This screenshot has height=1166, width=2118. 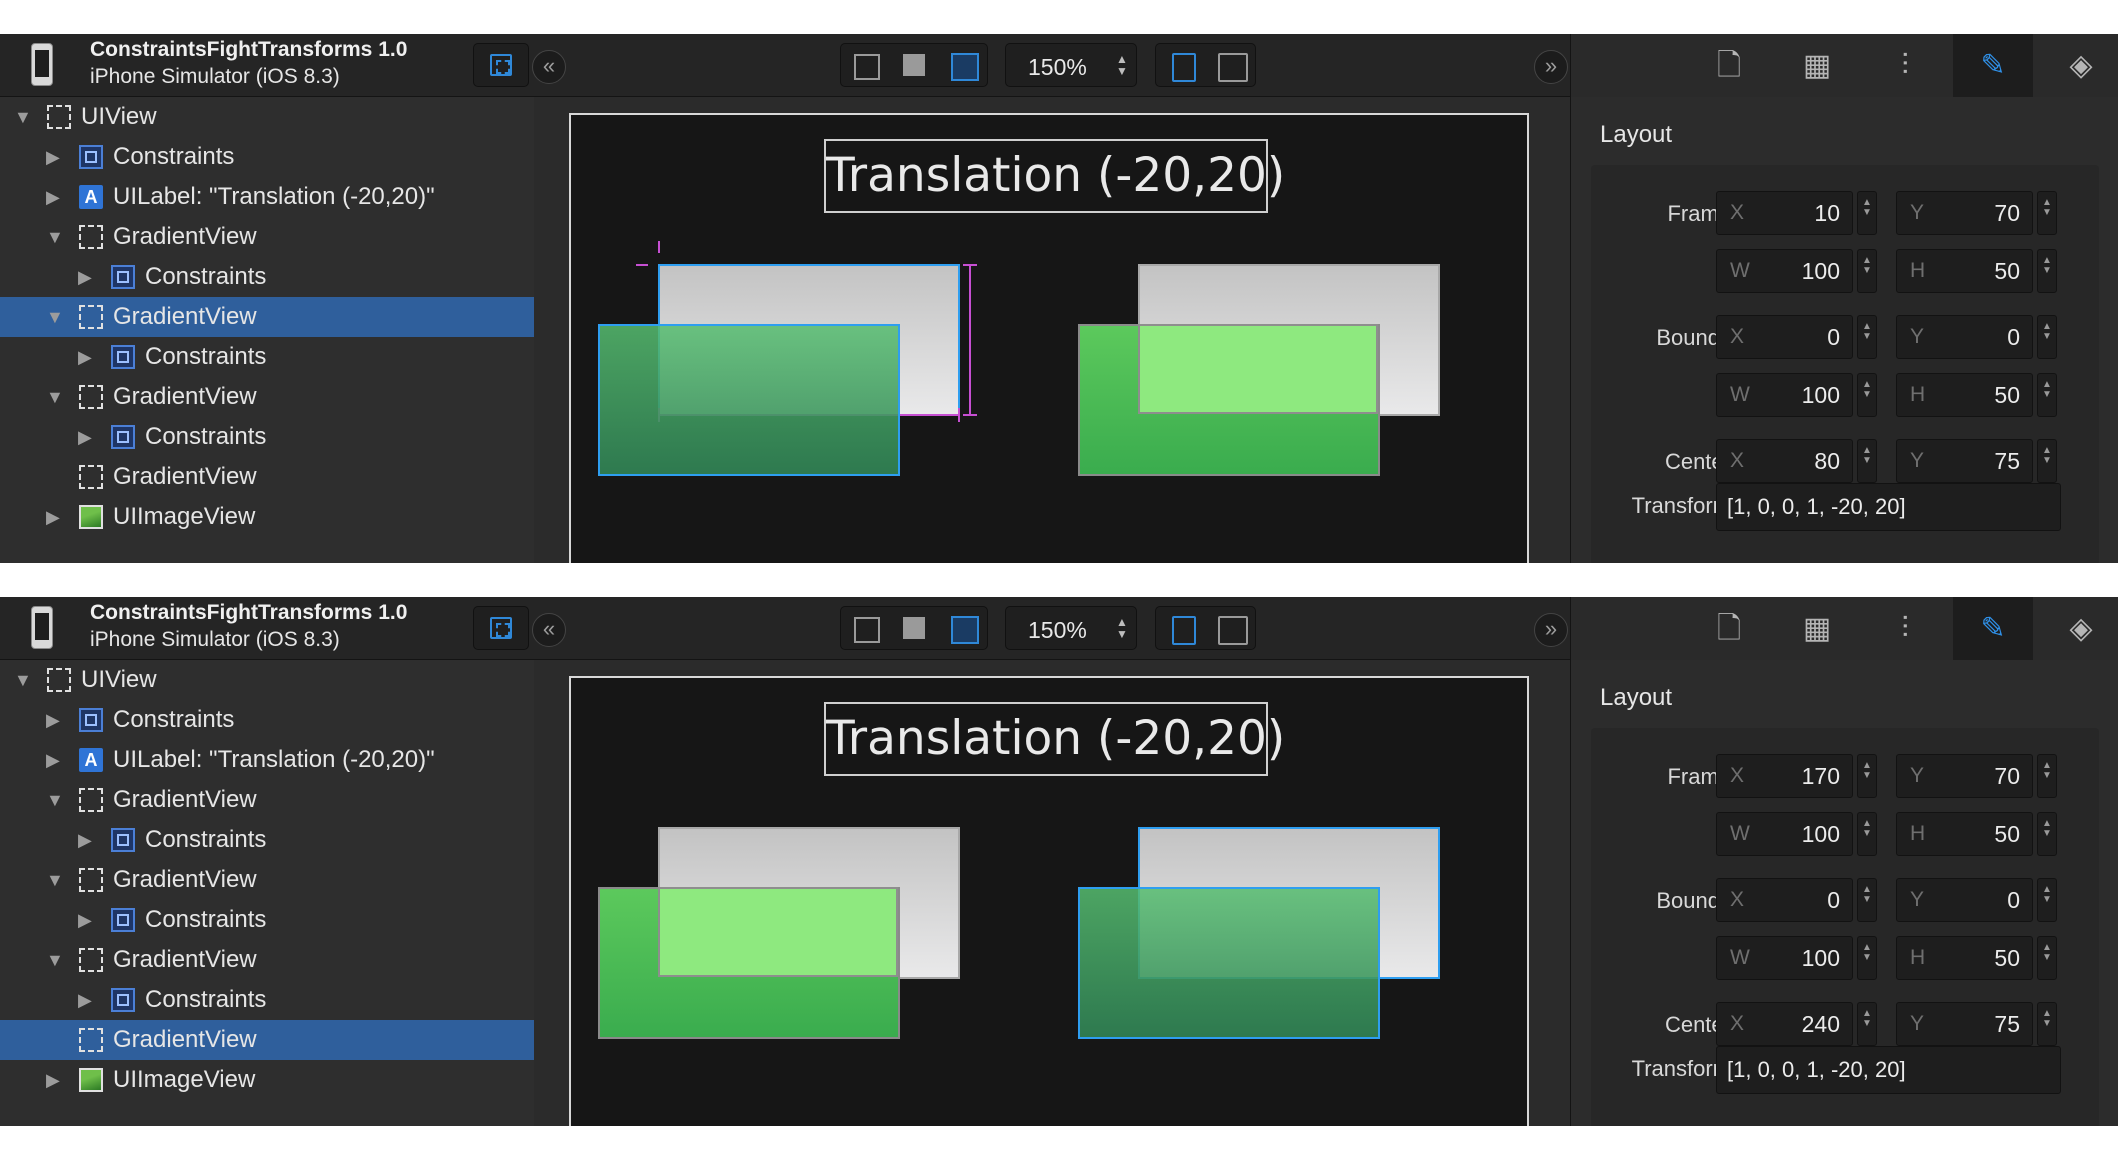 I want to click on center-x-field: X 80, so click(x=1784, y=461).